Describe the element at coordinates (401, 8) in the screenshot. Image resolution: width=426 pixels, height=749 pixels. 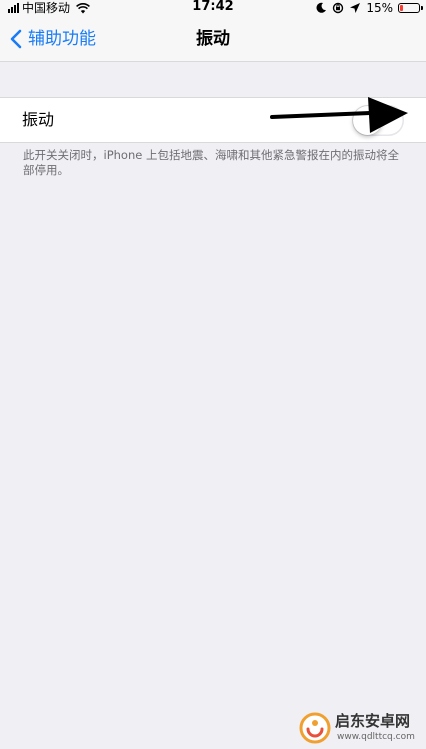
I see `battery-level` at that location.